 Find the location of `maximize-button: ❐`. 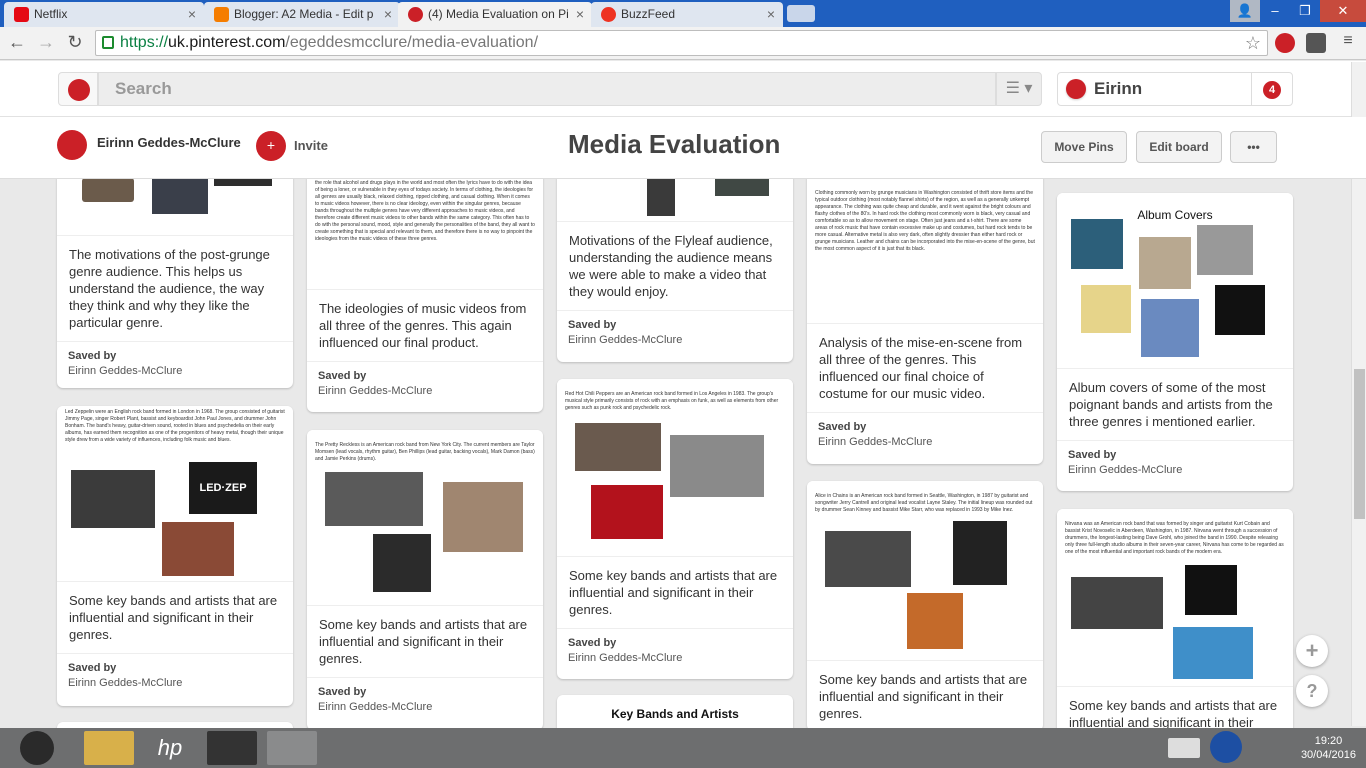

maximize-button: ❐ is located at coordinates (1305, 11).